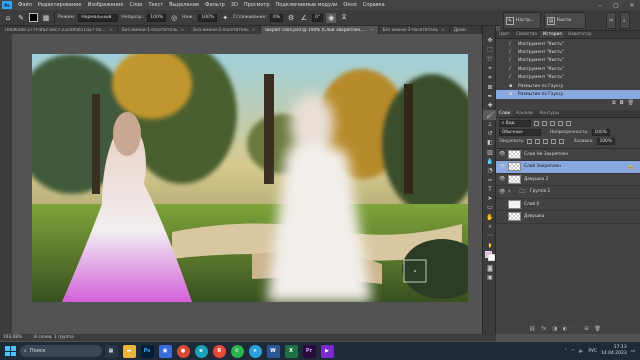  What do you see at coordinates (225, 30) in the screenshot?
I see `doc-tab: Без имени-2-посетитель ×` at bounding box center [225, 30].